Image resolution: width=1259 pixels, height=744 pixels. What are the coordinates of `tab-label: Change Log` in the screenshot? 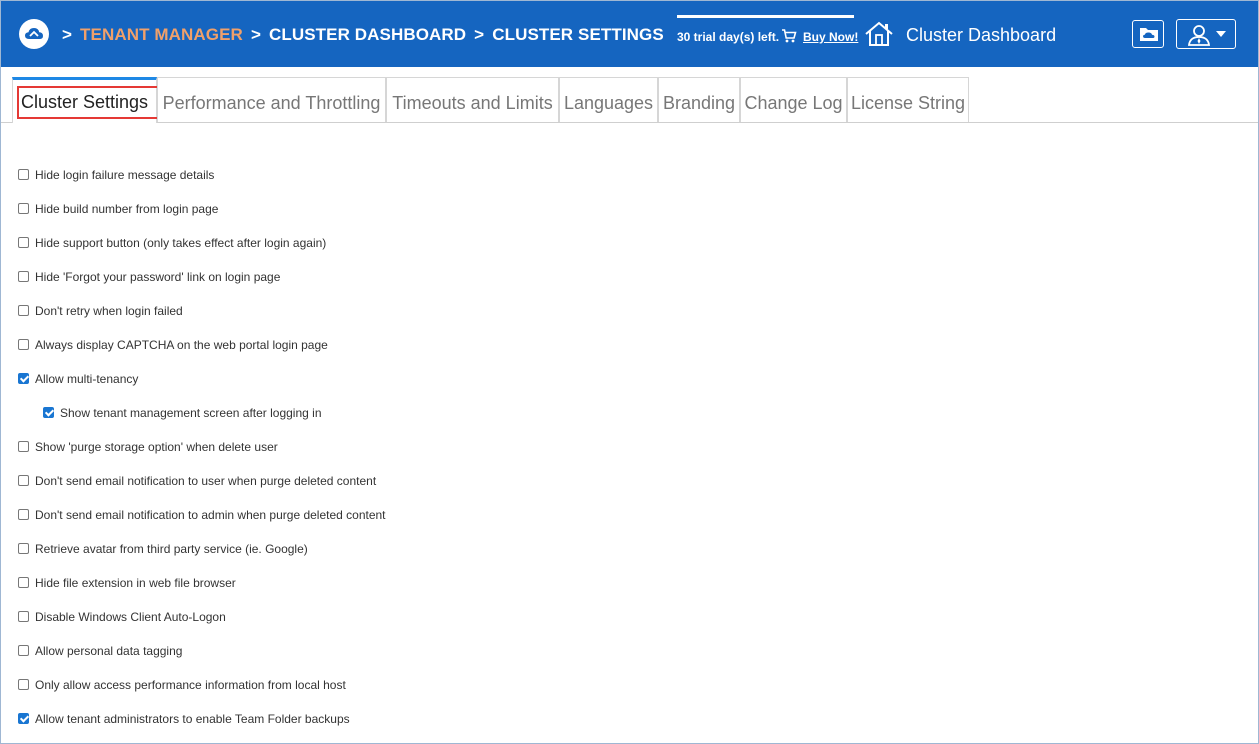 It's located at (793, 103).